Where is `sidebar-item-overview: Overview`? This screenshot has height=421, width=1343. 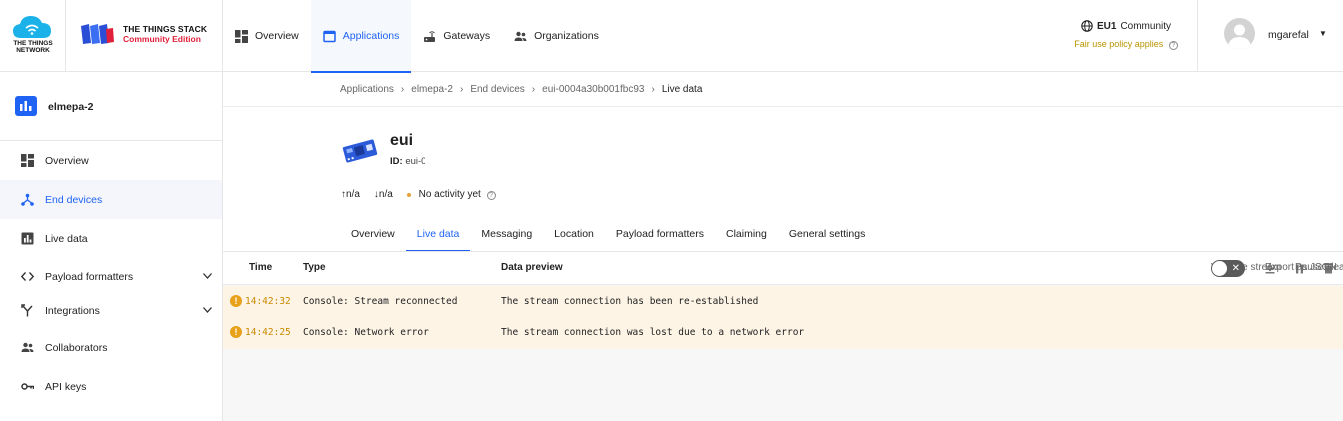 sidebar-item-overview: Overview is located at coordinates (111, 160).